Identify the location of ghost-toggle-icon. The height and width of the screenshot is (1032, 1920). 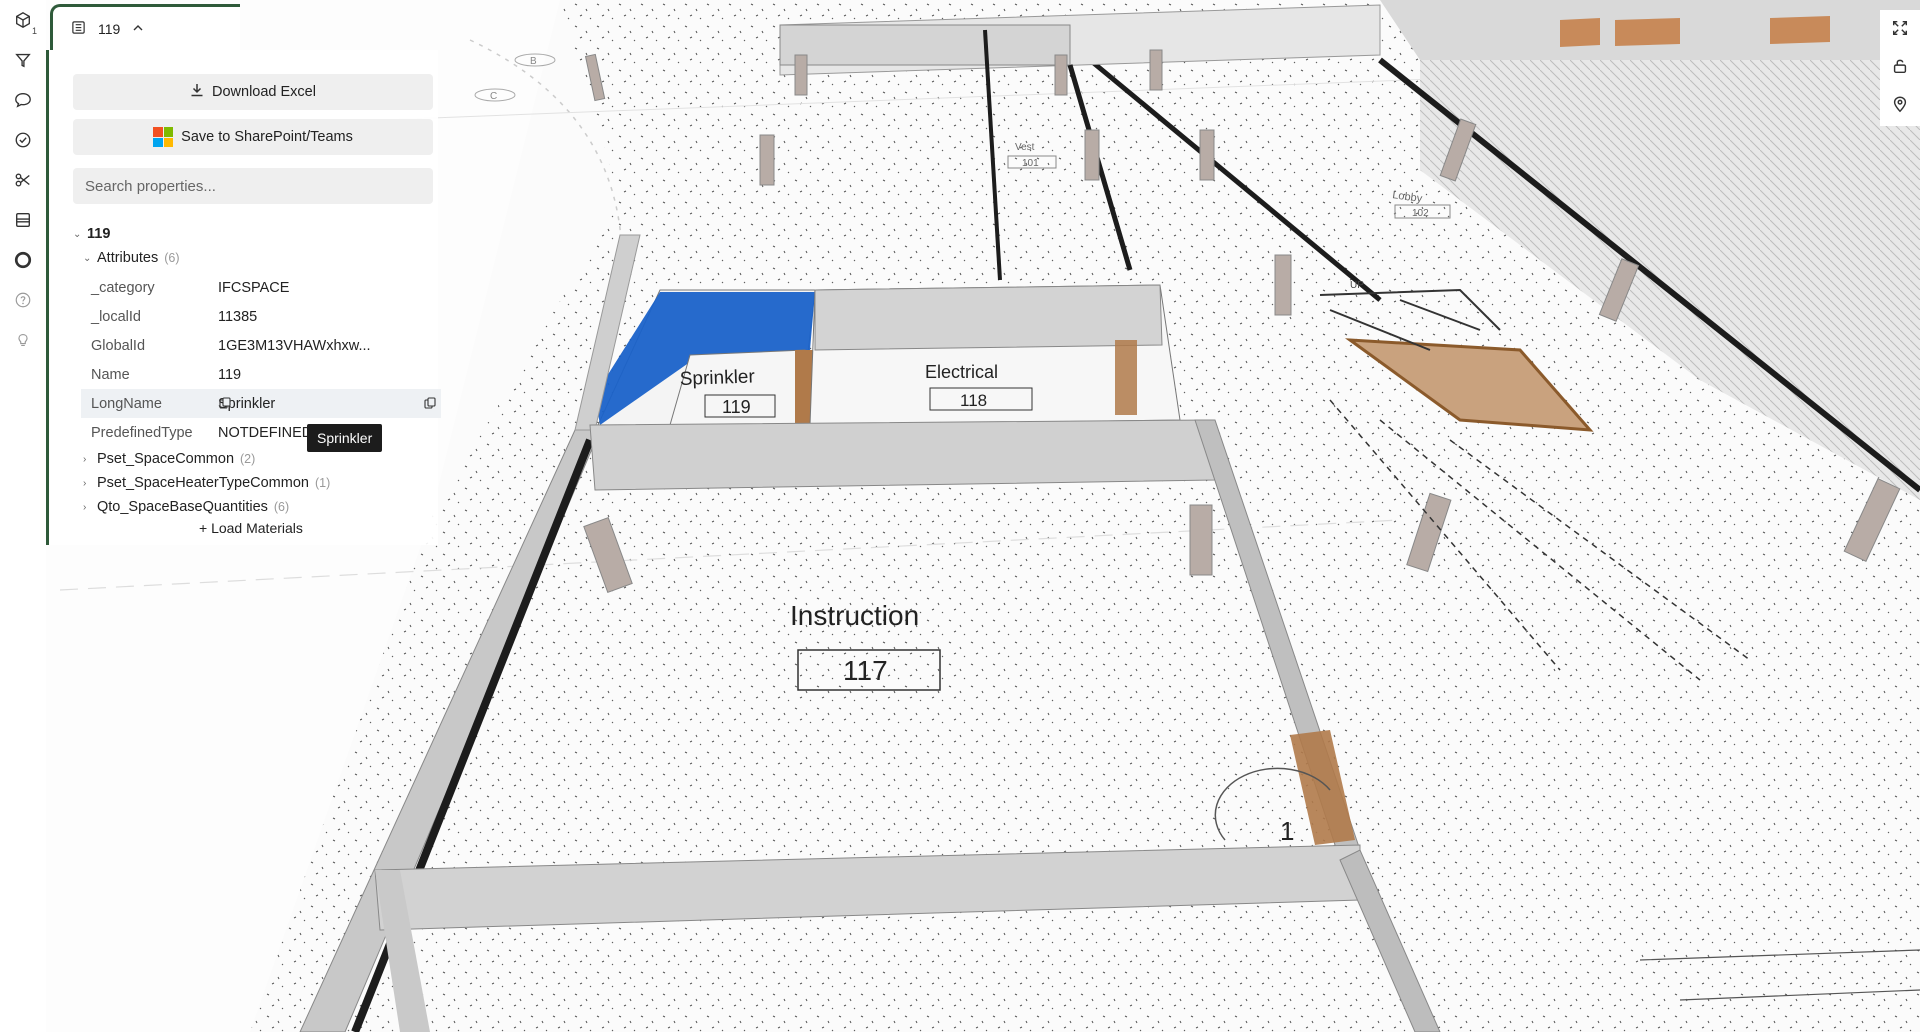
(23, 262).